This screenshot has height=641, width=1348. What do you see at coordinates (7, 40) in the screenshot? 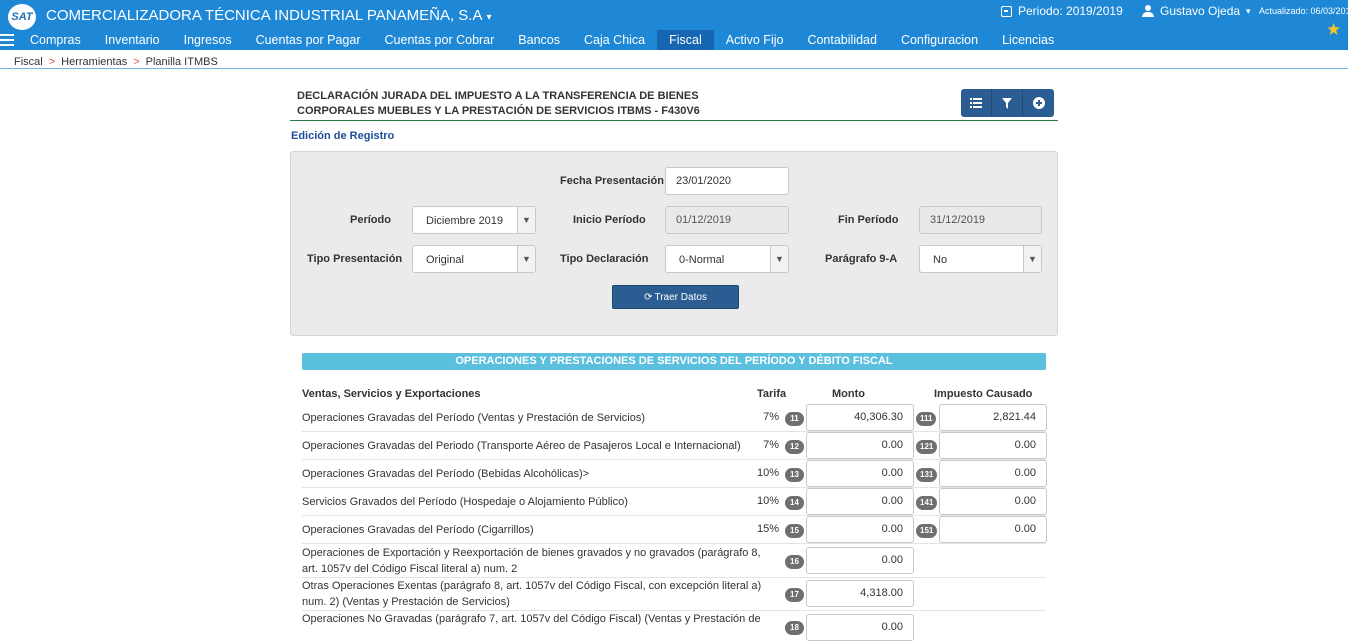
I see `hamburger-menu-icon` at bounding box center [7, 40].